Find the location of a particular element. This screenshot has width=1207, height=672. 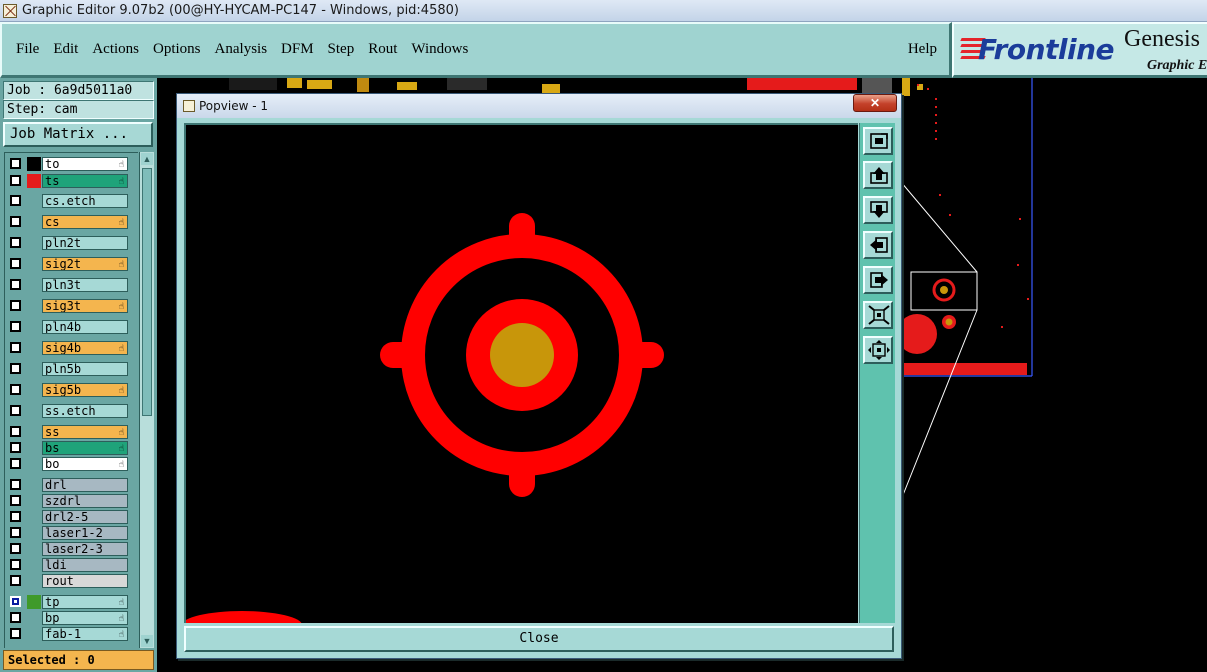

scroll-up-icon: ▲ is located at coordinates (147, 159).